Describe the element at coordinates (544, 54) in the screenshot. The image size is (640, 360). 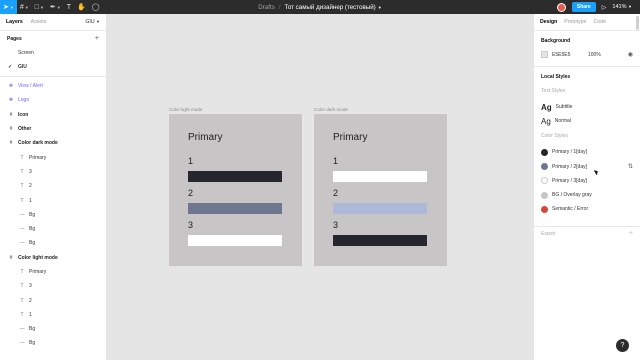
I see `background-swatch` at that location.